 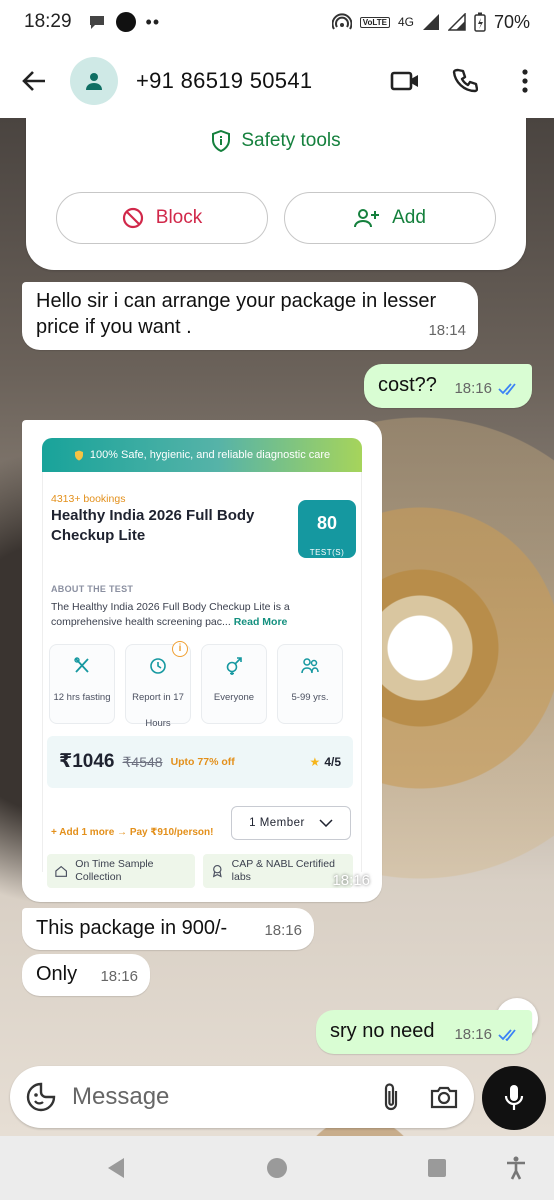 I want to click on safety-tools-link: Safety tools, so click(x=276, y=141).